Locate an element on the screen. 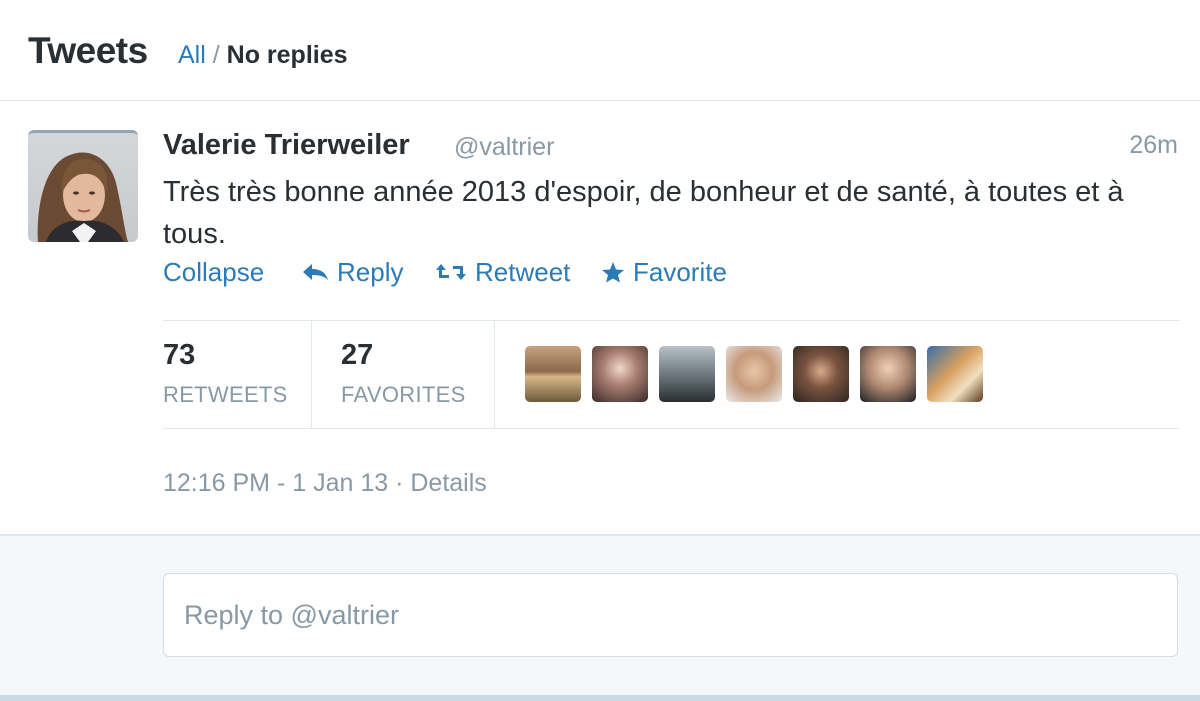 This screenshot has width=1200, height=701. collapse-label: Collapse is located at coordinates (214, 272).